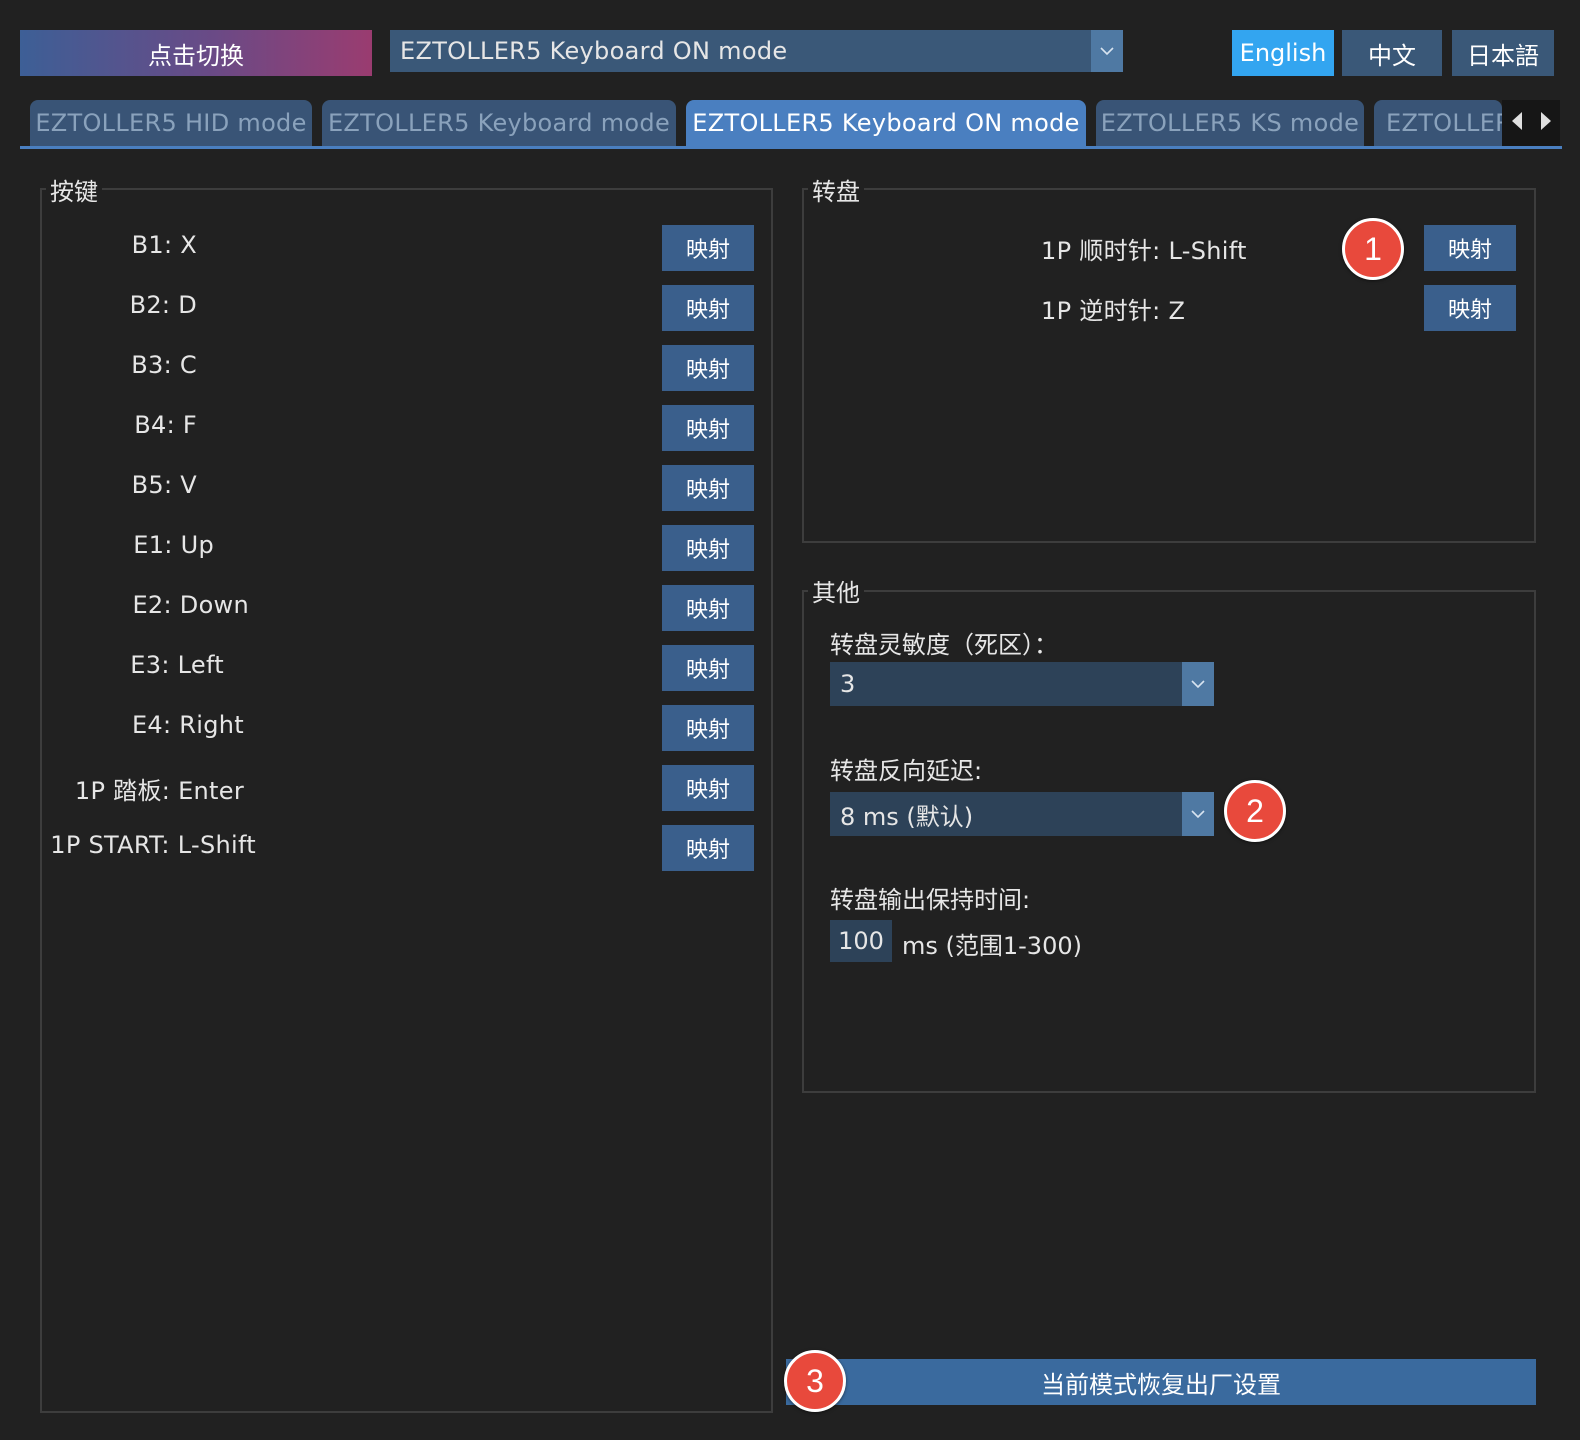  Describe the element at coordinates (171, 123) in the screenshot. I see `tab-hid-mode: EZTOLLER5 HID mode` at that location.